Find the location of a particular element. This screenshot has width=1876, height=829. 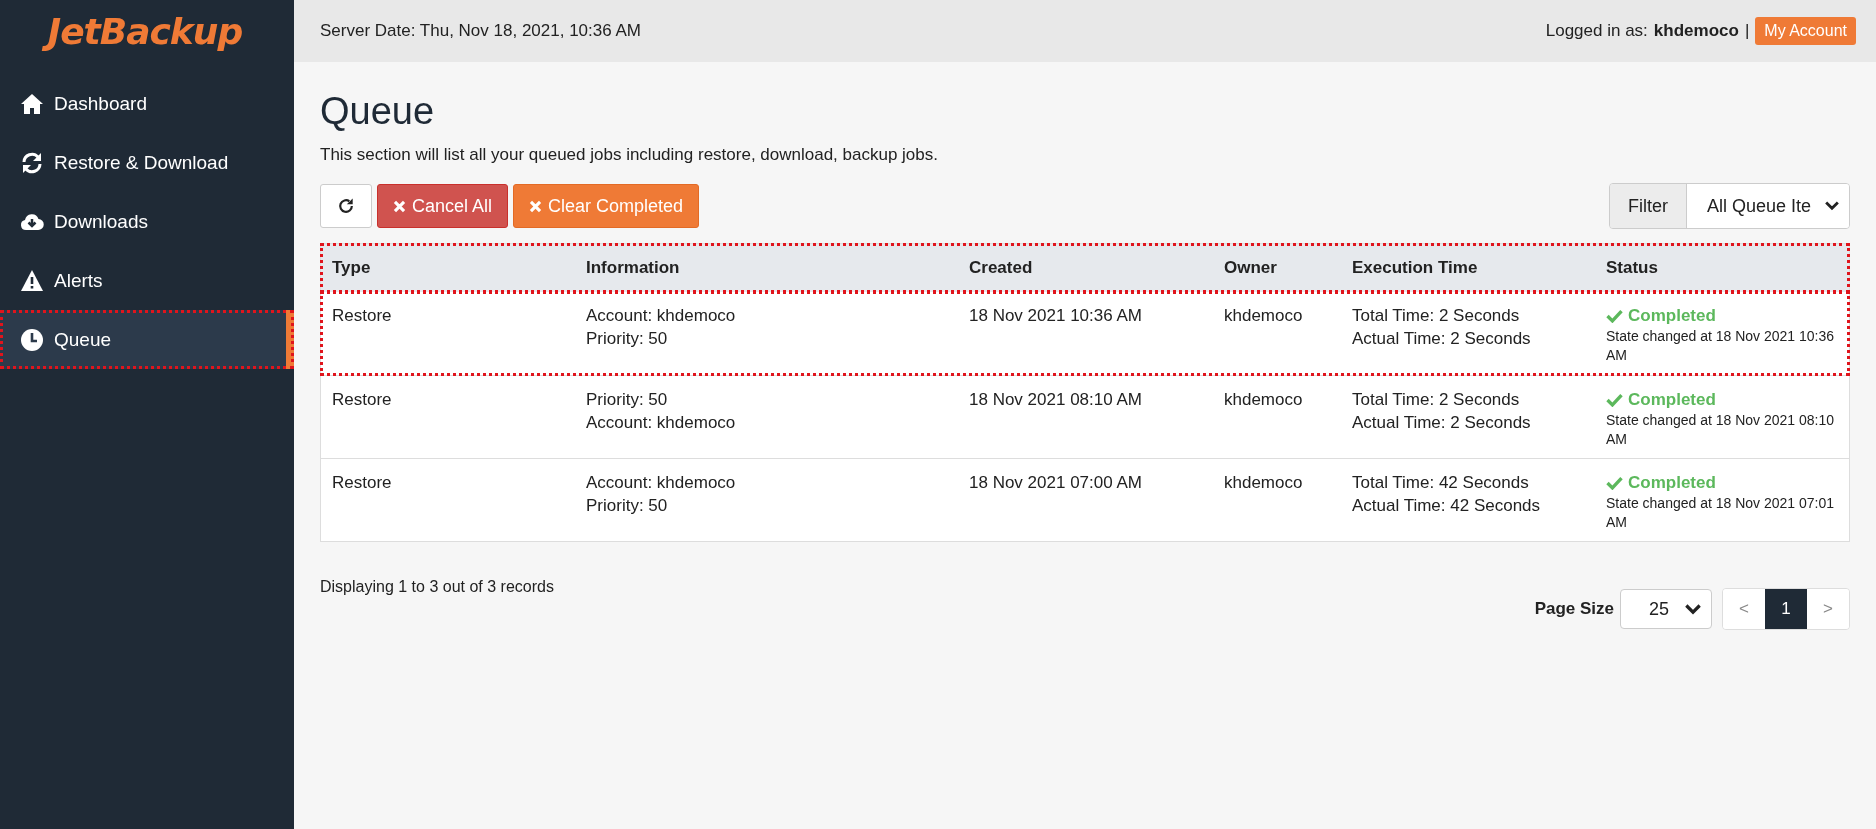

page-size-label: Page Size is located at coordinates (1574, 609).